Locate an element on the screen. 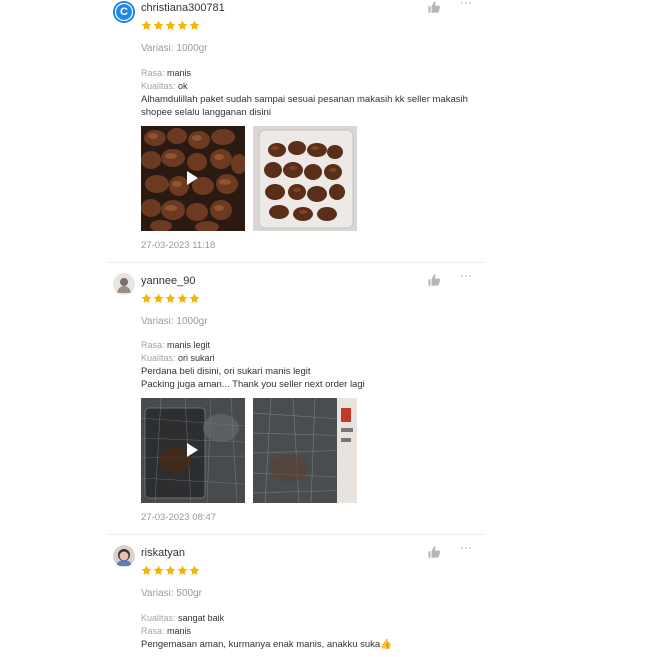 Image resolution: width=657 pixels, height=657 pixels. attribute-row: Kualitas: sangat baik is located at coordinates (182, 618).